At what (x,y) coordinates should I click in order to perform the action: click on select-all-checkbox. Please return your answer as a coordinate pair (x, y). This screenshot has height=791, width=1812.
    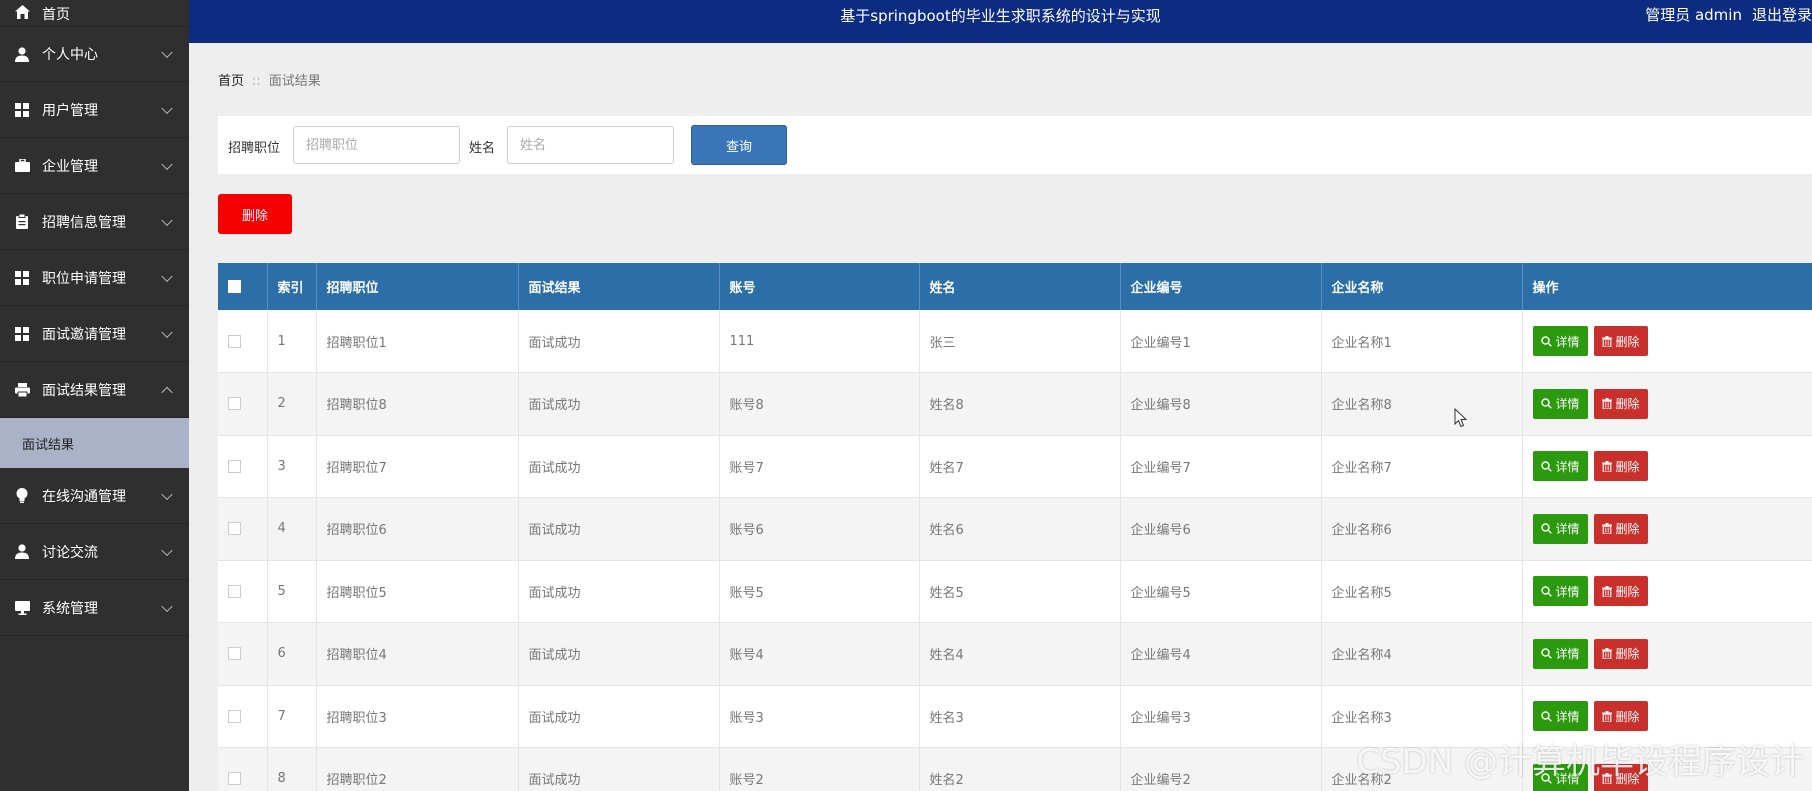
    Looking at the image, I should click on (234, 286).